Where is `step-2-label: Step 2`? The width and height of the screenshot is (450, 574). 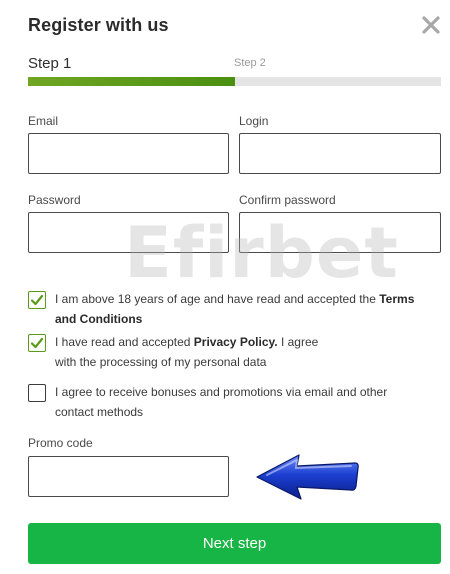 step-2-label: Step 2 is located at coordinates (250, 63).